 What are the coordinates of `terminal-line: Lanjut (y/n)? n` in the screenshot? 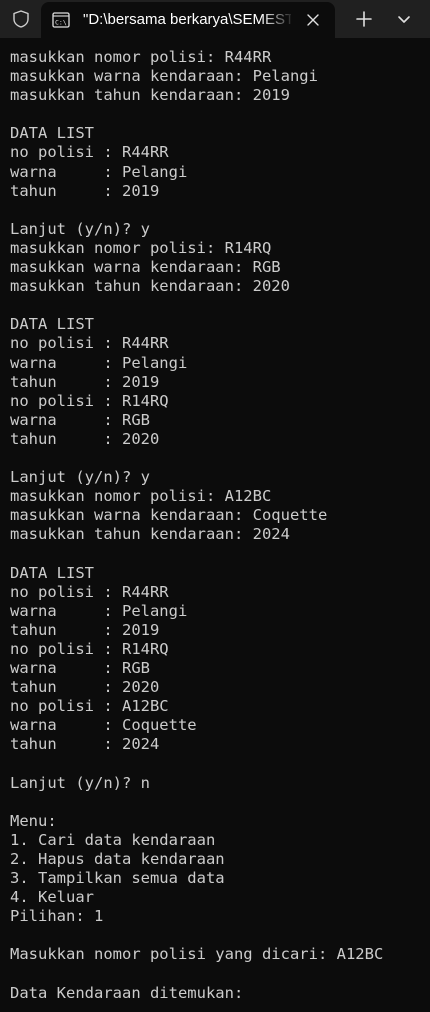 It's located at (80, 782).